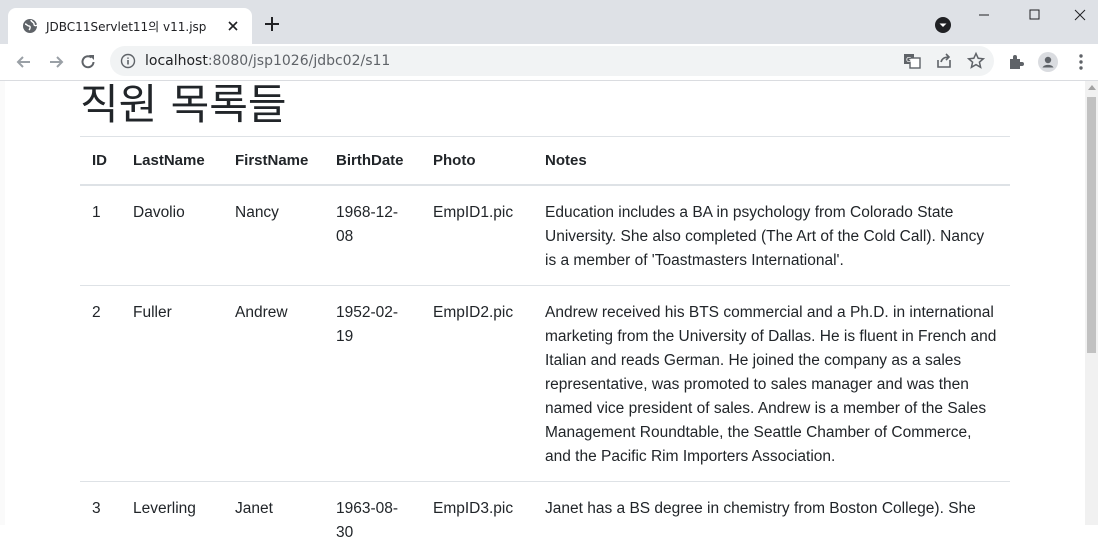  Describe the element at coordinates (477, 161) in the screenshot. I see `column-header-photo: Photo` at that location.